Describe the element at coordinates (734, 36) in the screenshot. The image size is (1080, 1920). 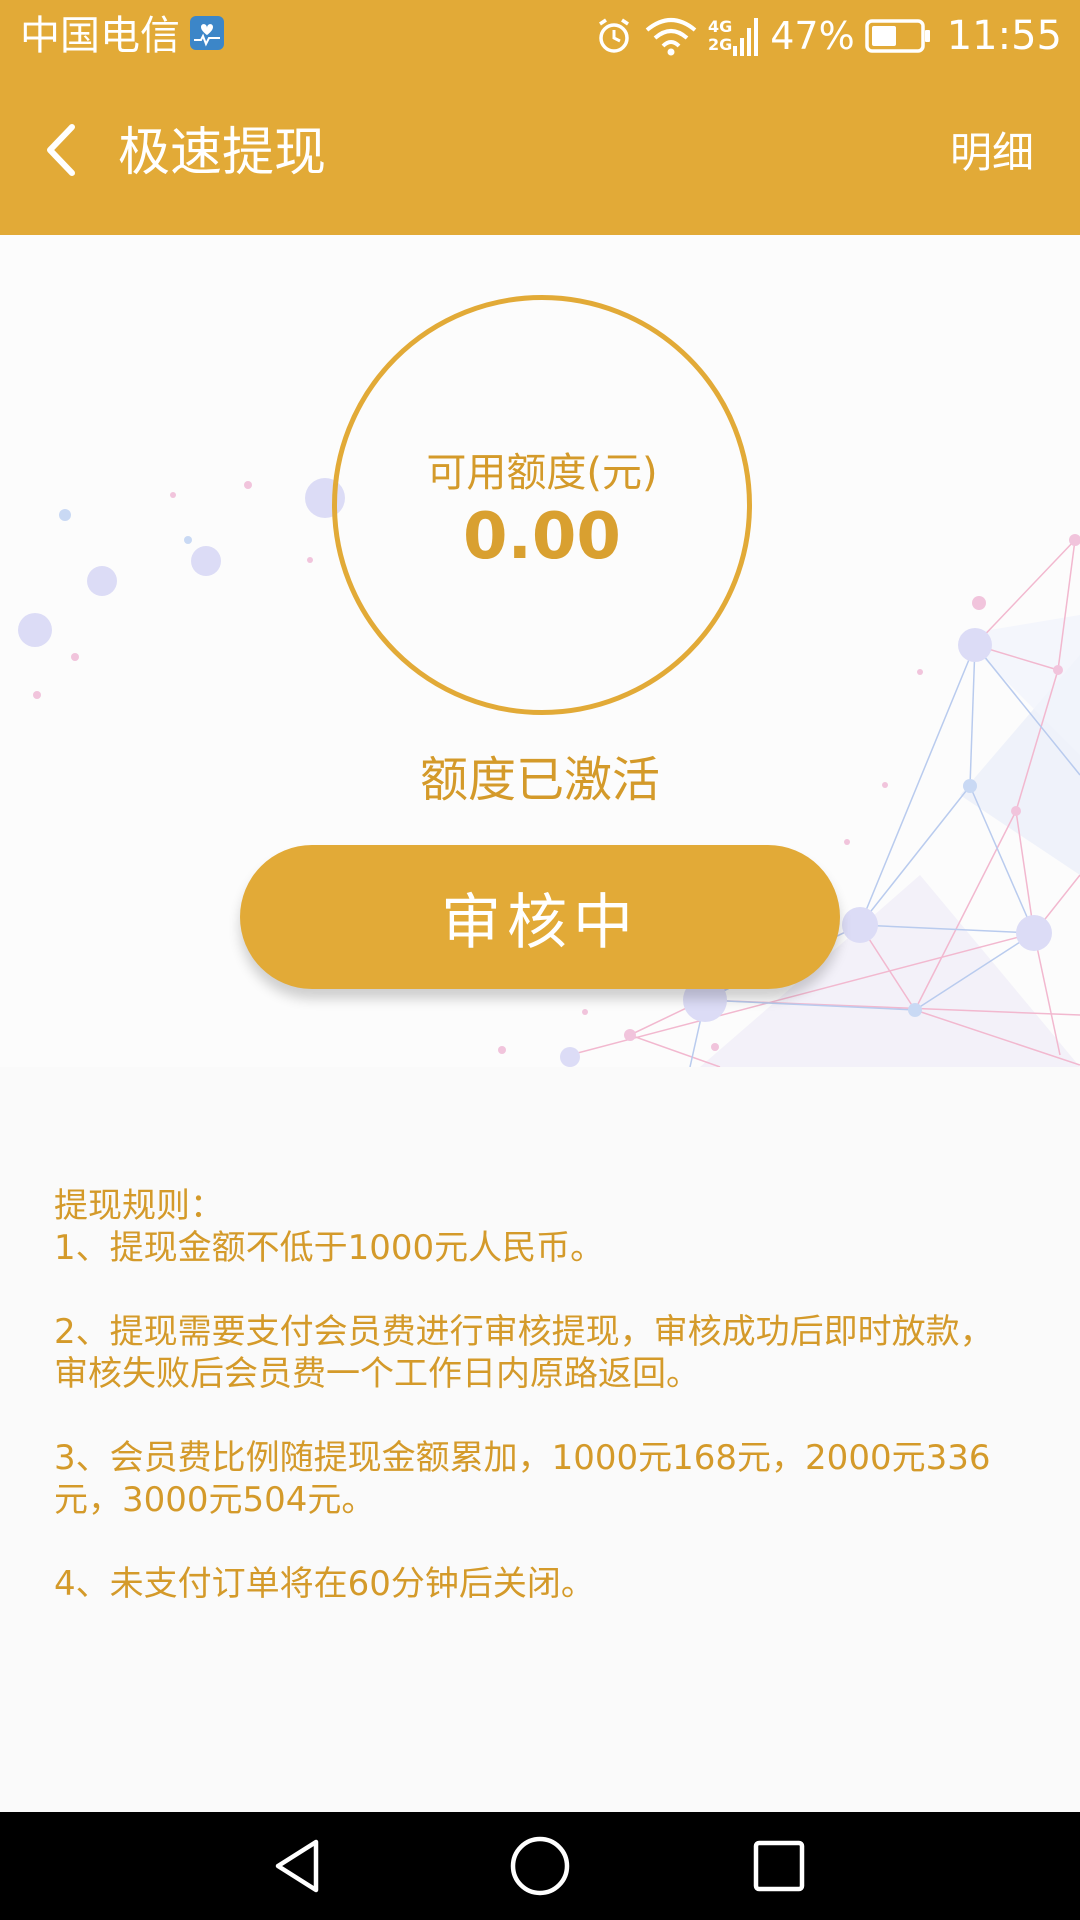
I see `signal-icon: 4G 2G` at that location.